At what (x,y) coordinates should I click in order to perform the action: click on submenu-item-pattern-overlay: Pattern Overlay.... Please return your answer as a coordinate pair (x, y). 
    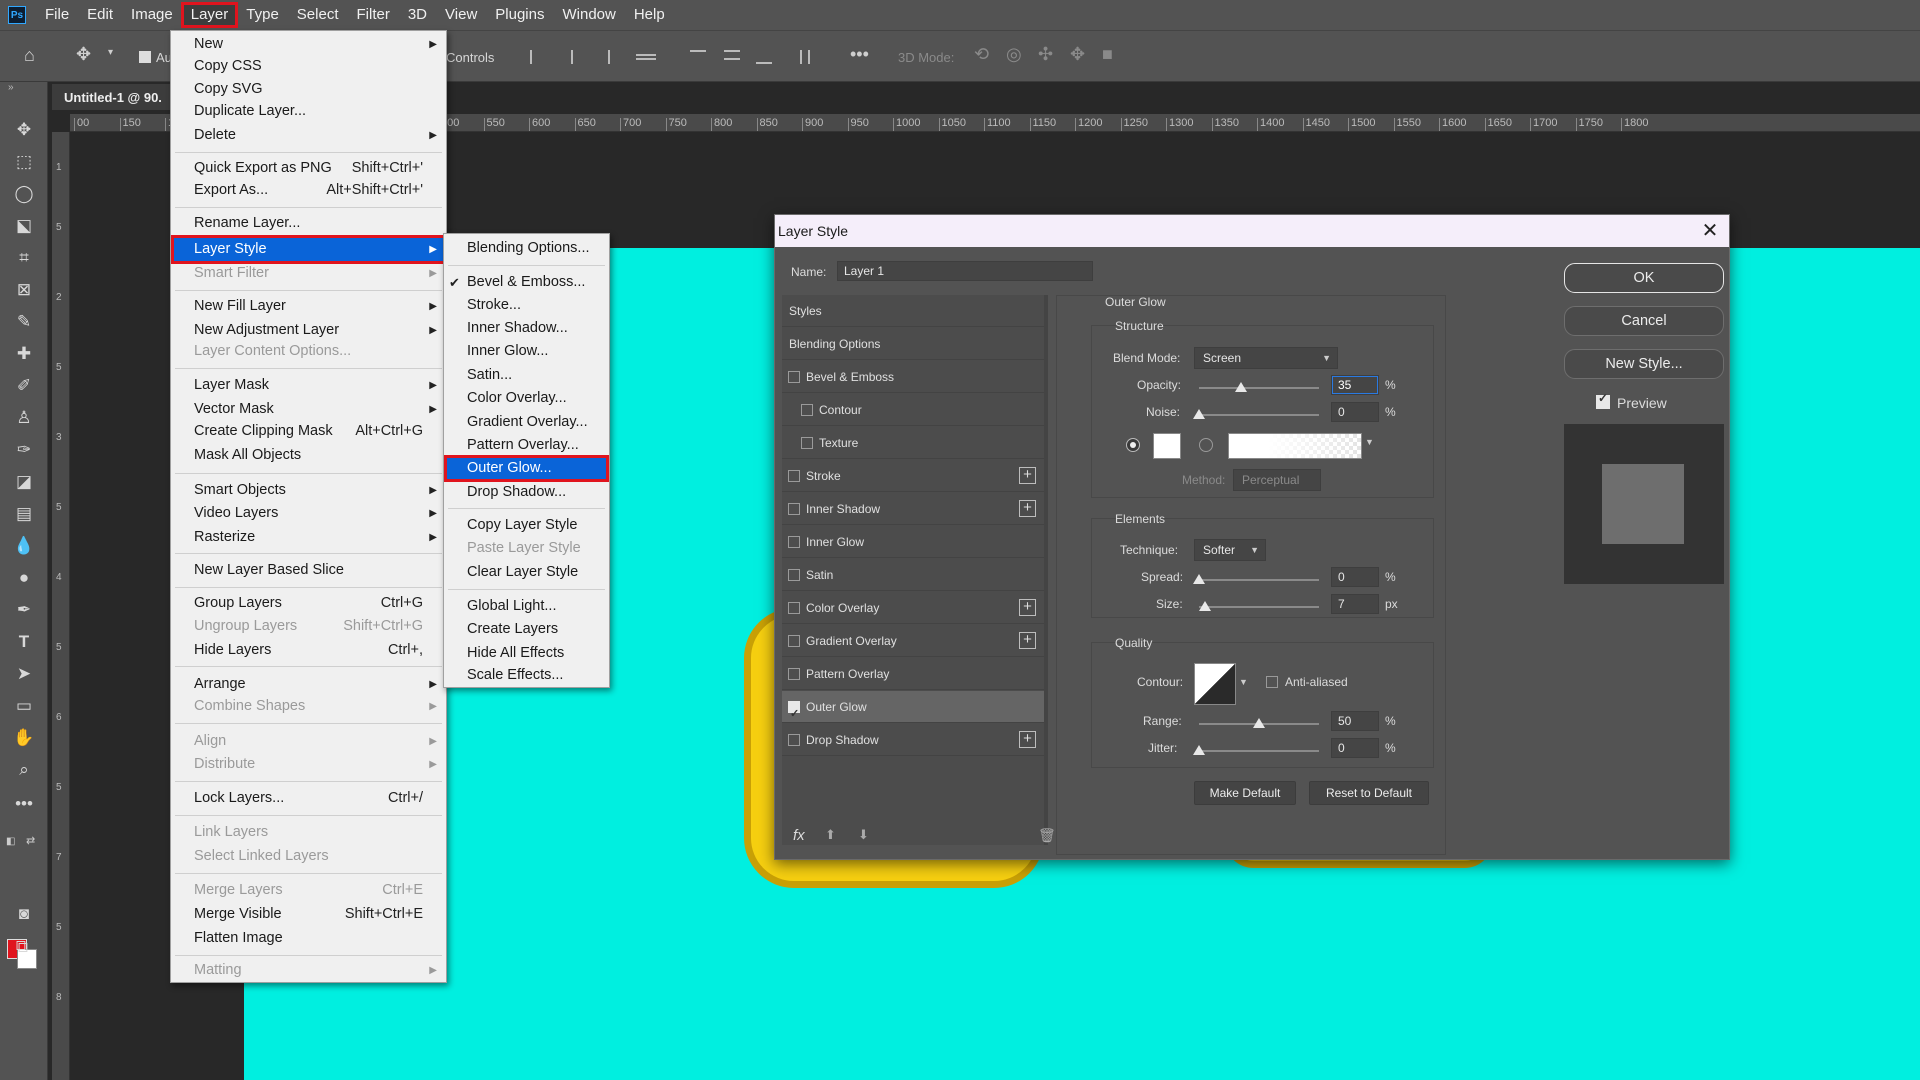
    Looking at the image, I should click on (526, 445).